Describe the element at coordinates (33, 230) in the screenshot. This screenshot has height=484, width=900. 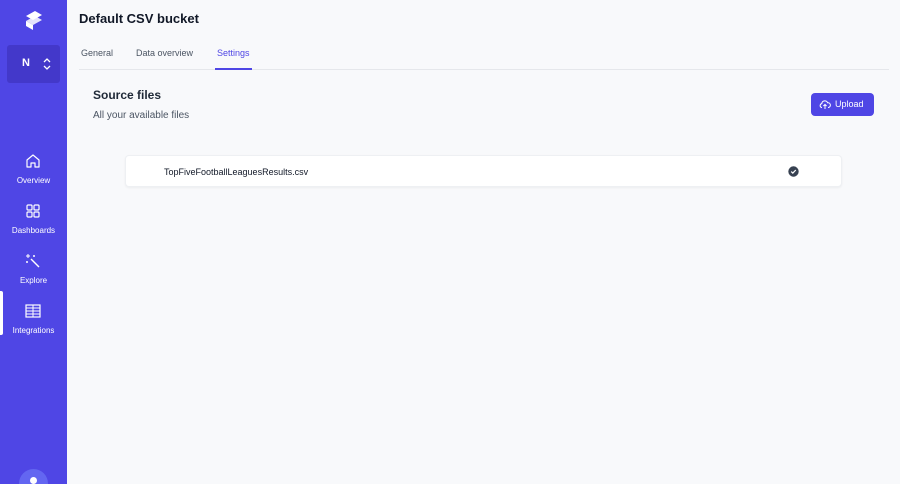
I see `nav-item-label: Dashboards` at that location.